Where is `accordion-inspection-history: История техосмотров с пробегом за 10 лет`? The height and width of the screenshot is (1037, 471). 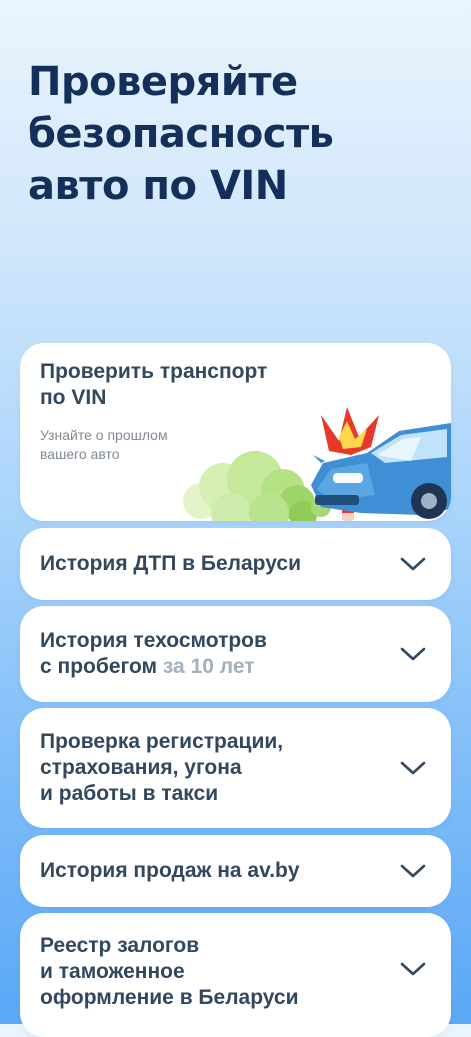
accordion-inspection-history: История техосмотров с пробегом за 10 лет is located at coordinates (235, 654).